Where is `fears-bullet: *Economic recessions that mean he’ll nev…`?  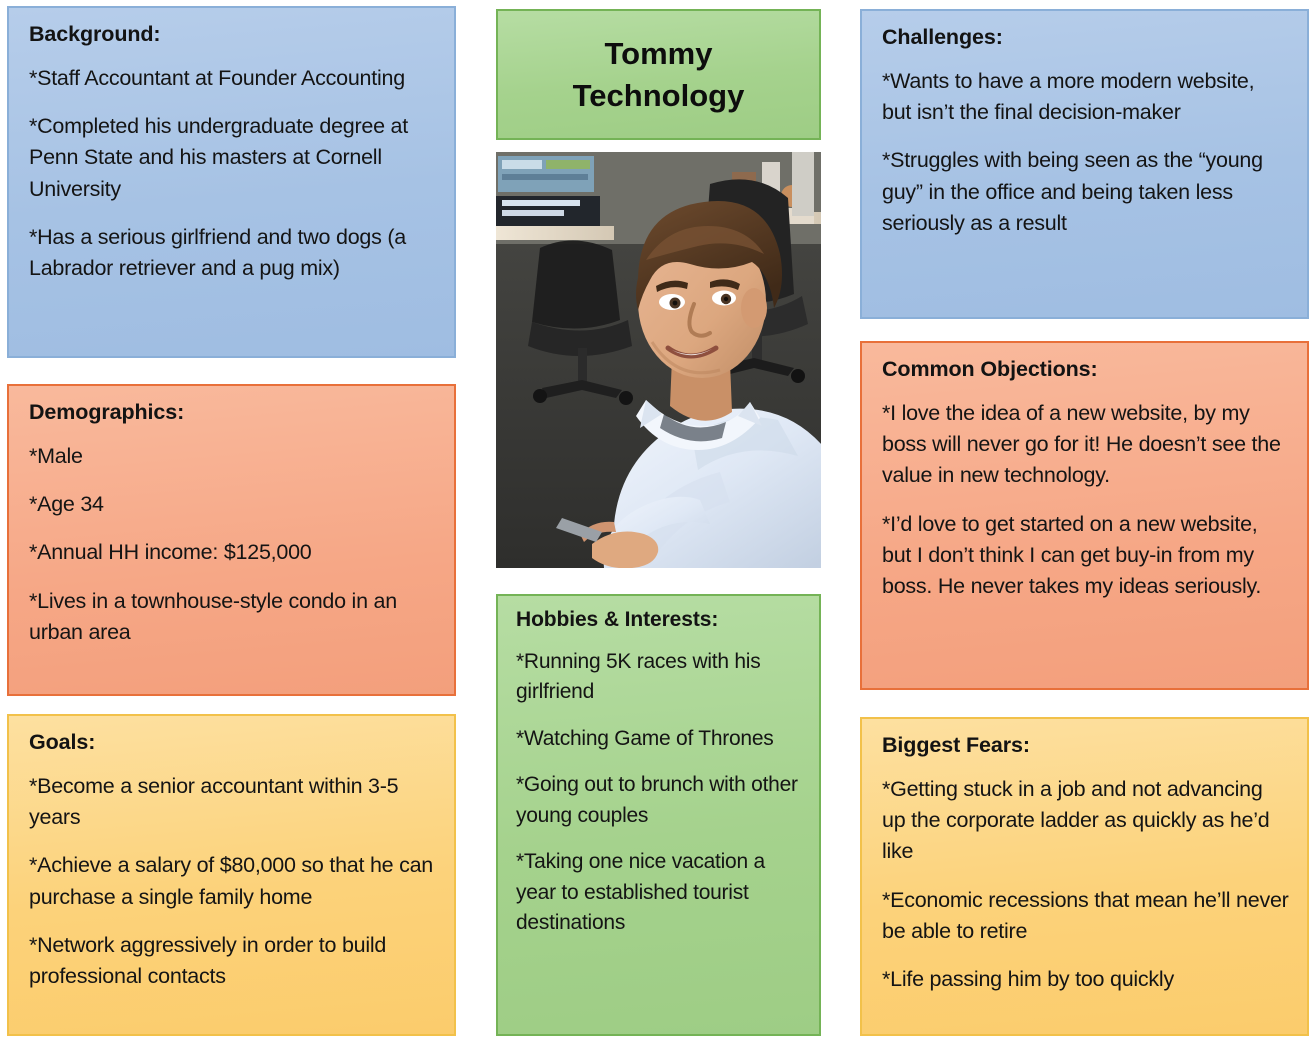 fears-bullet: *Economic recessions that mean he’ll nev… is located at coordinates (1085, 915).